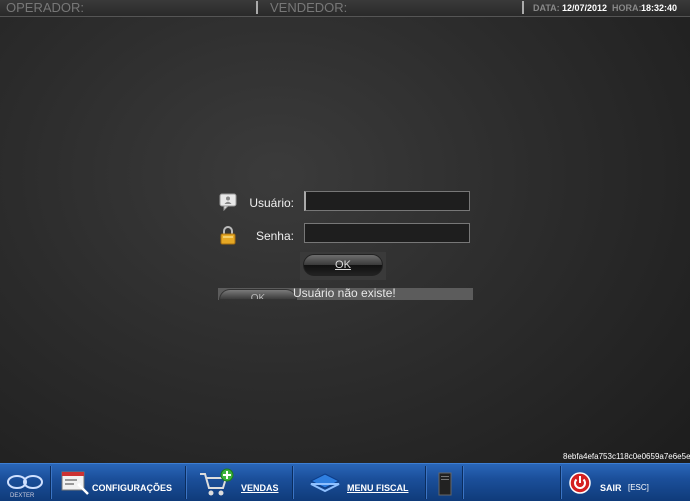 The width and height of the screenshot is (690, 501). I want to click on server-button, so click(446, 482).